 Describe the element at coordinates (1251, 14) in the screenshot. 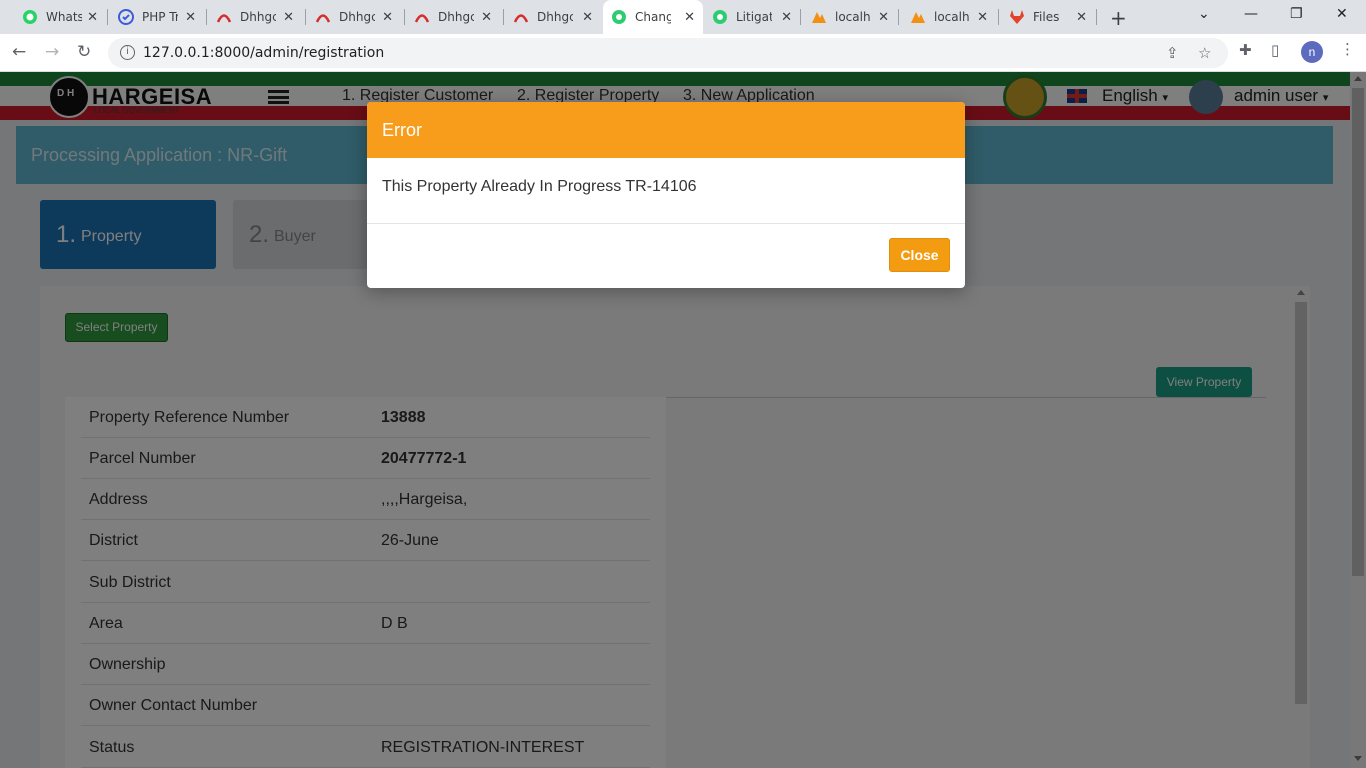

I see `minimize-icon: —` at that location.